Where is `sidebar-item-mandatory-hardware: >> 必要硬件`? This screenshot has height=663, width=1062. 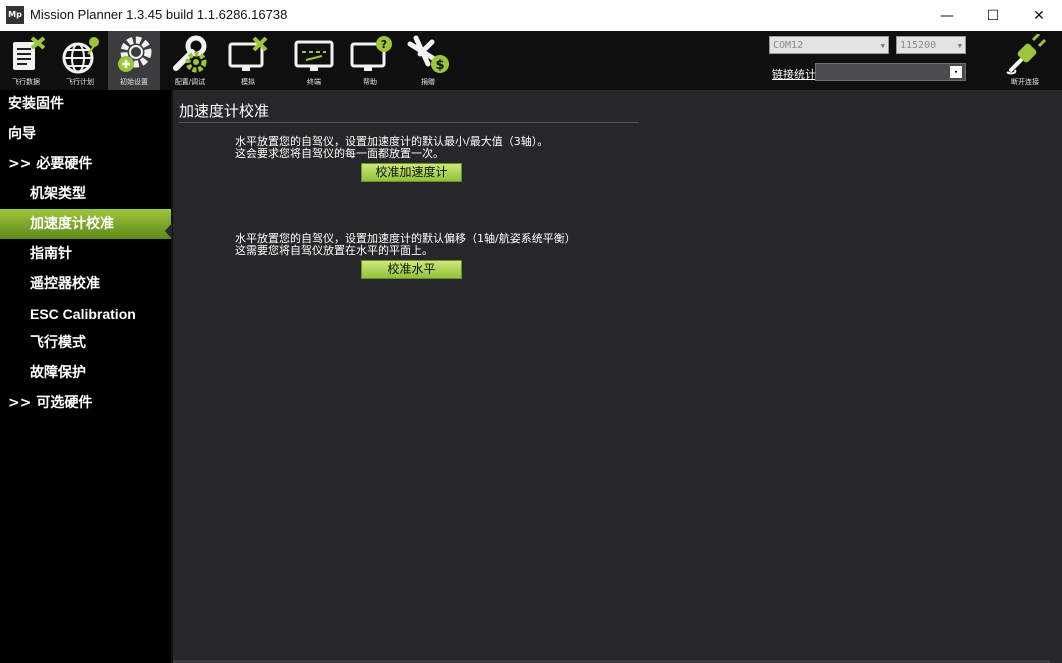 sidebar-item-mandatory-hardware: >> 必要硬件 is located at coordinates (85, 164).